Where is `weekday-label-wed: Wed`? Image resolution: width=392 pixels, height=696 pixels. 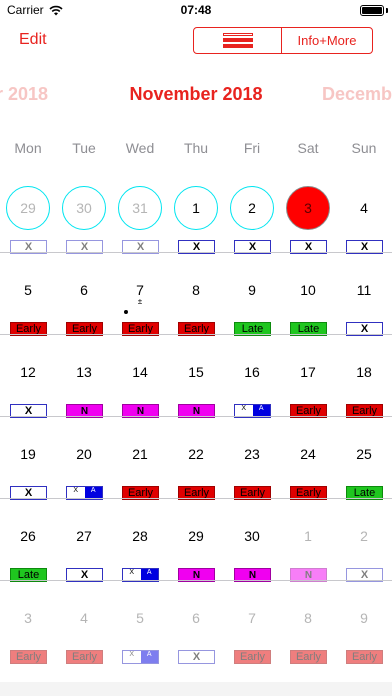
weekday-label-wed: Wed is located at coordinates (140, 148).